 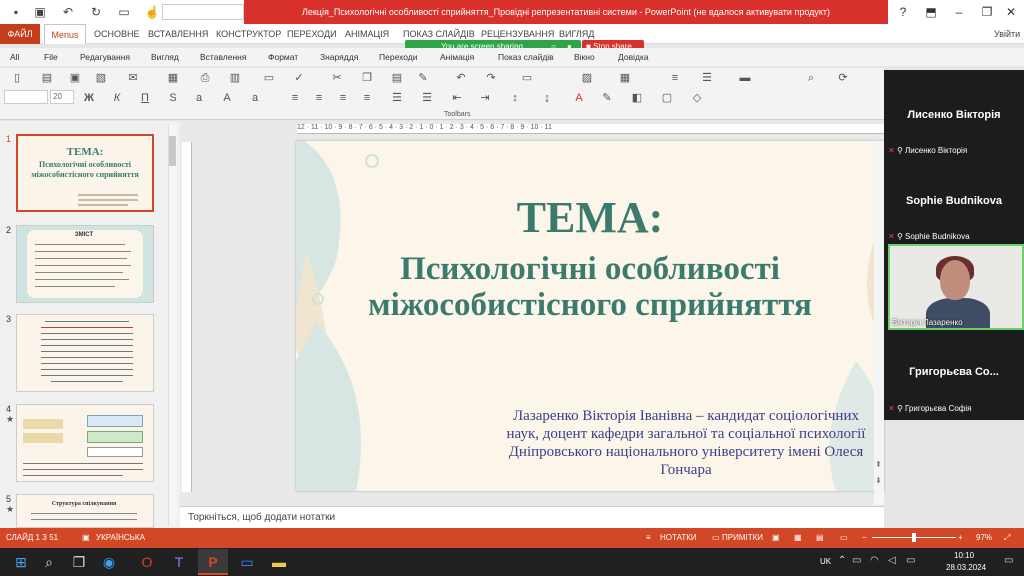 What do you see at coordinates (173, 78) in the screenshot?
I see `print-preview-icon: ▦` at bounding box center [173, 78].